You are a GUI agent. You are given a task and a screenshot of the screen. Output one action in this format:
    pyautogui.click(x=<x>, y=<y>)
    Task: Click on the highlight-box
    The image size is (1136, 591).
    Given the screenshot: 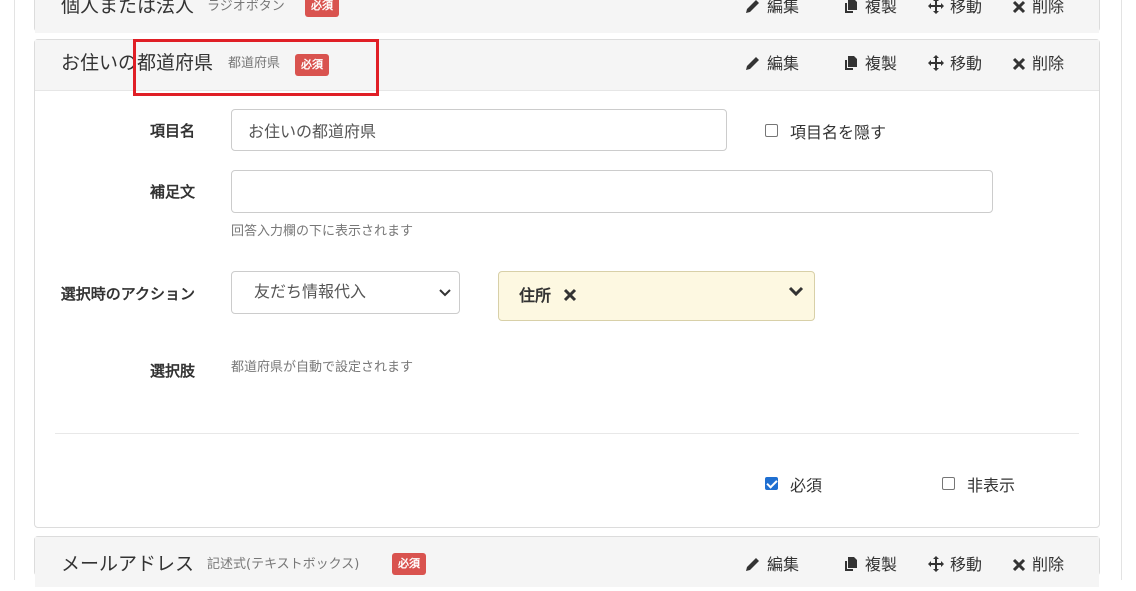 What is the action you would take?
    pyautogui.click(x=256, y=67)
    